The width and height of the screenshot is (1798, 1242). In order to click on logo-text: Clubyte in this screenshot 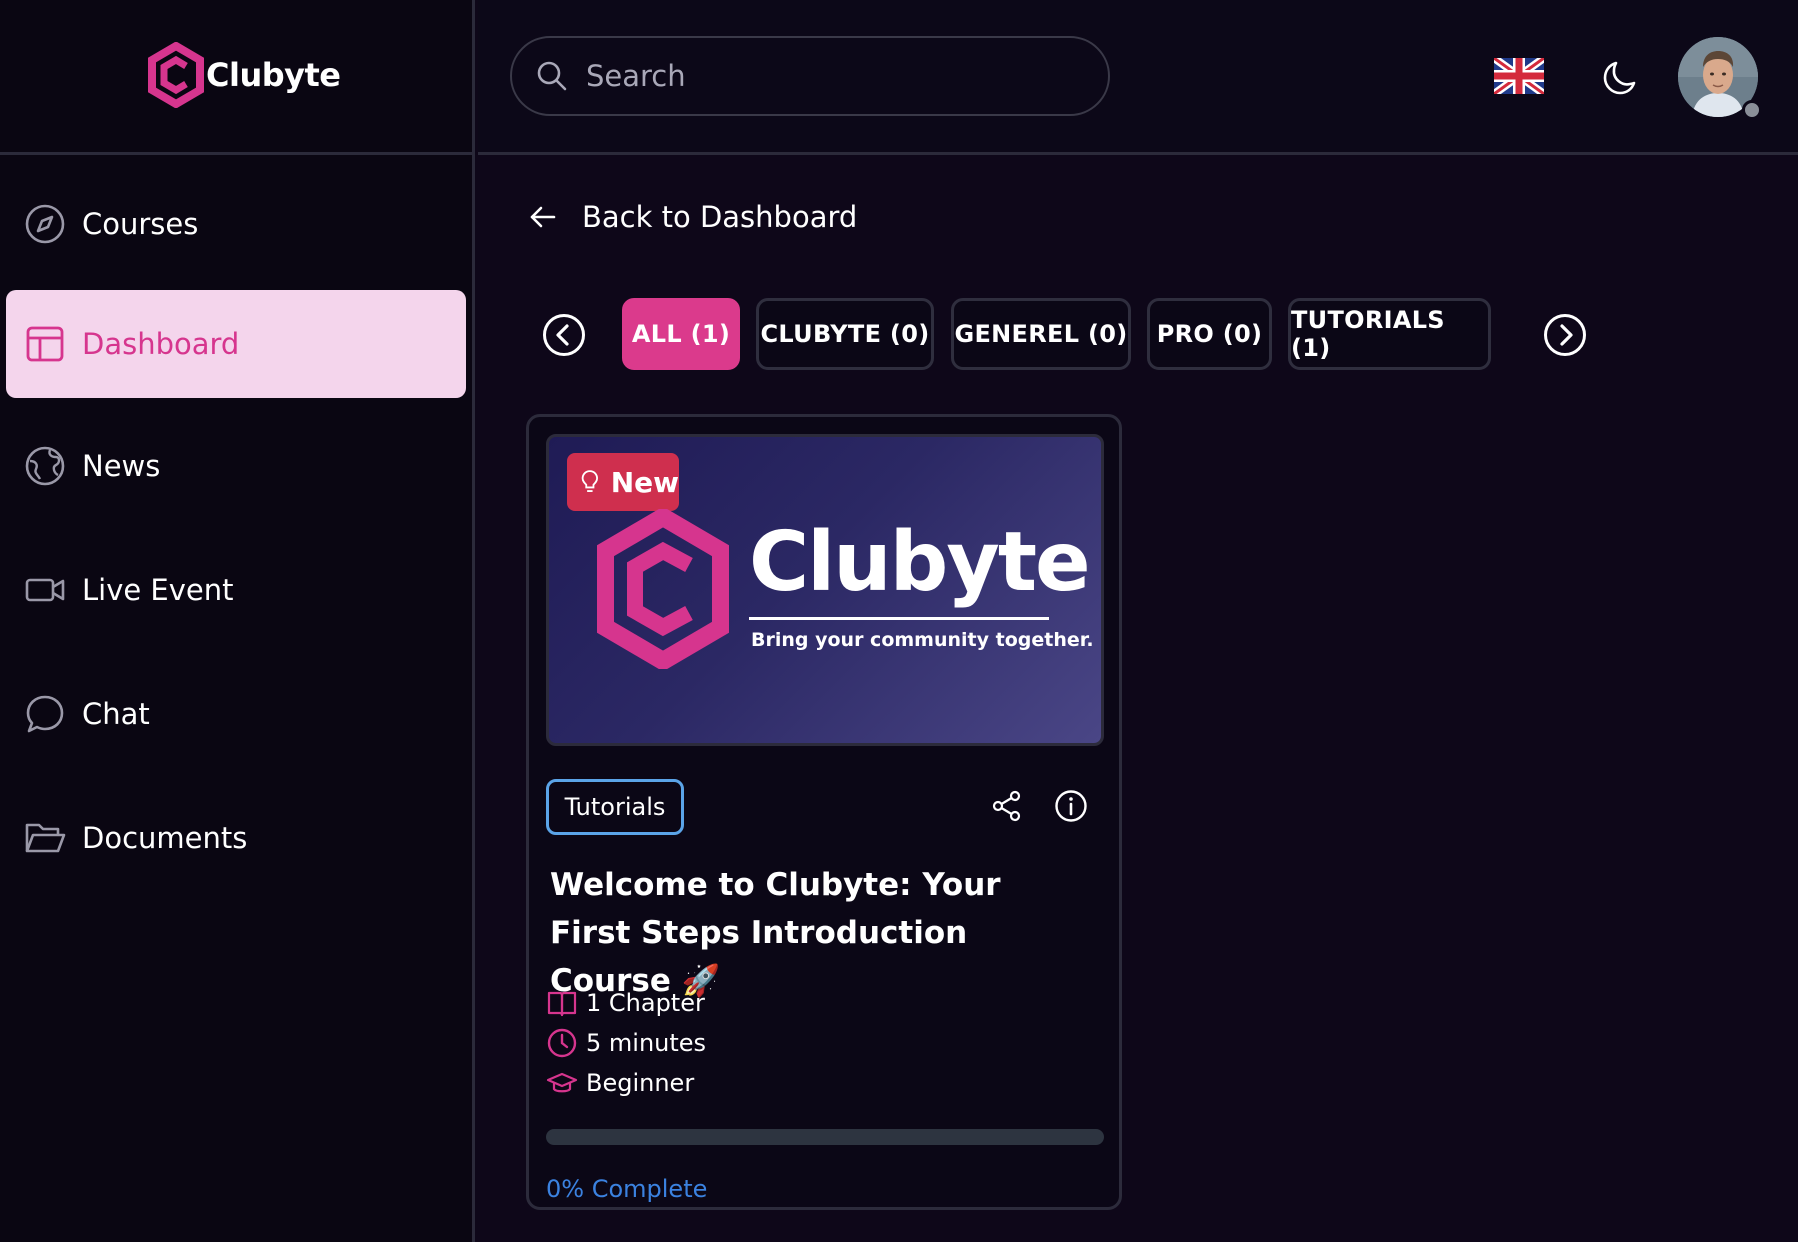, I will do `click(273, 75)`.